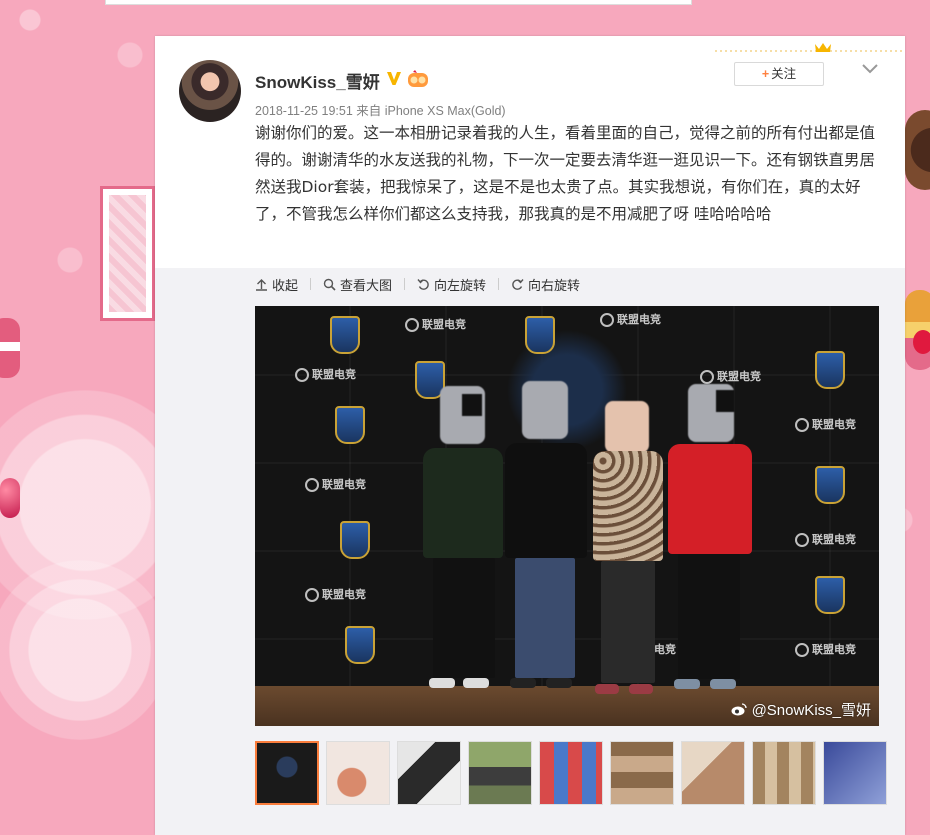 This screenshot has width=930, height=835. I want to click on media-toolbar: 收起 查看大图 向左旋转 向右旋转, so click(417, 284).